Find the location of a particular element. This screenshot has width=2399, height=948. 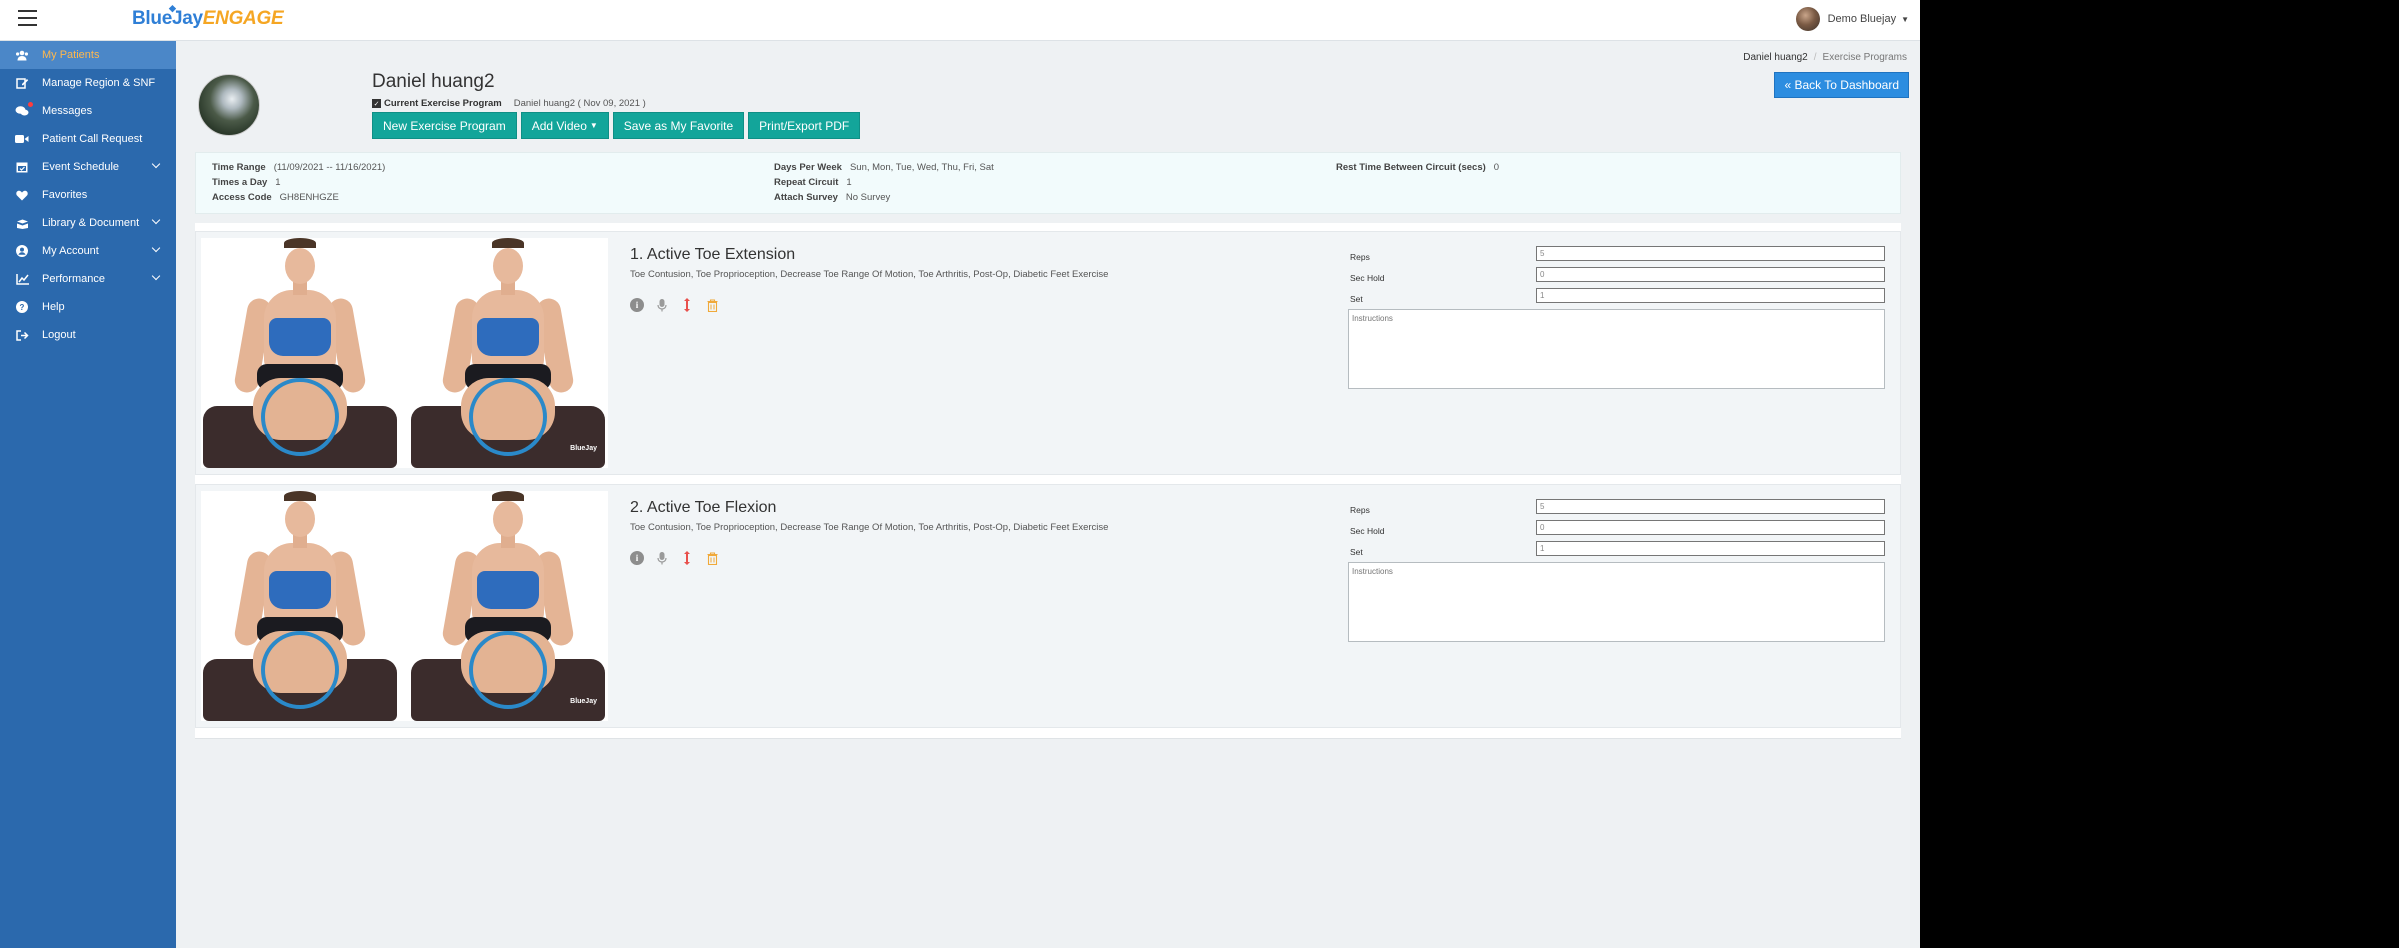

times-day-value: 1 is located at coordinates (278, 182).